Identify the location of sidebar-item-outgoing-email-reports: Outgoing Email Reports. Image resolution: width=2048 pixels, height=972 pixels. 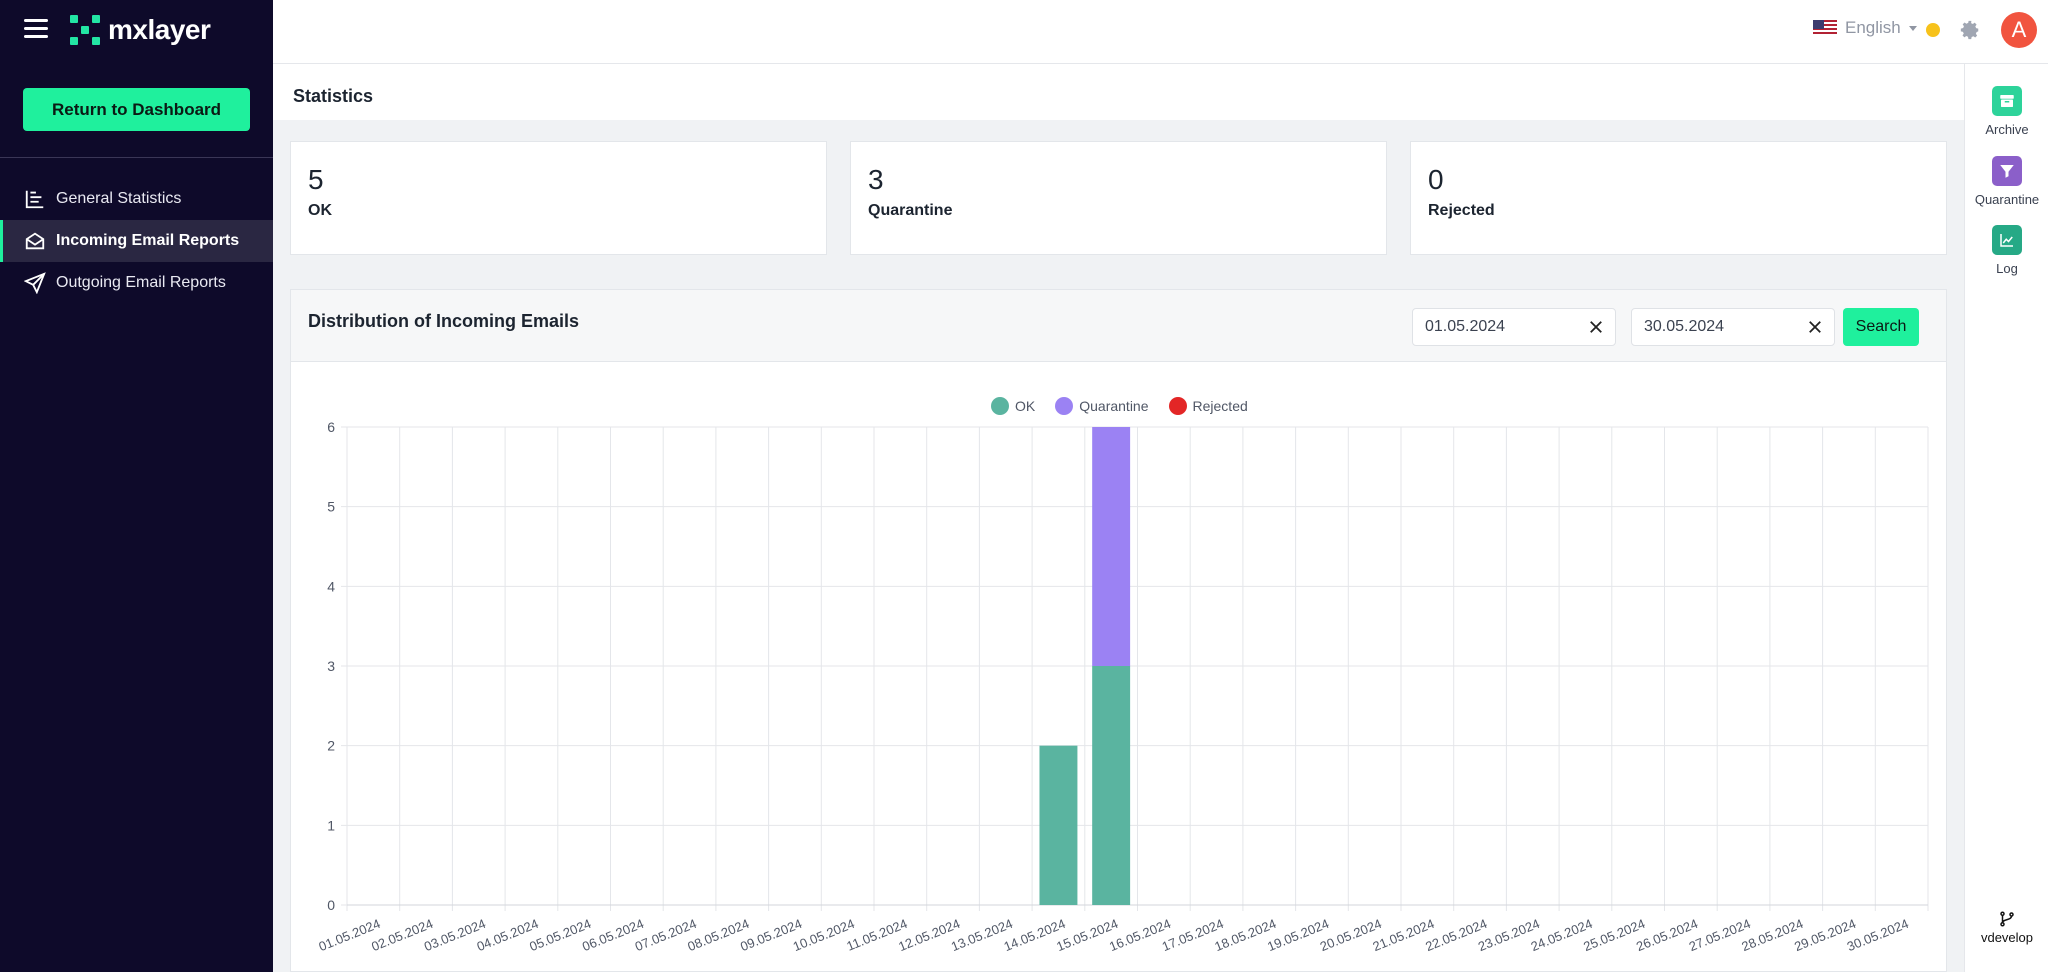
(136, 283).